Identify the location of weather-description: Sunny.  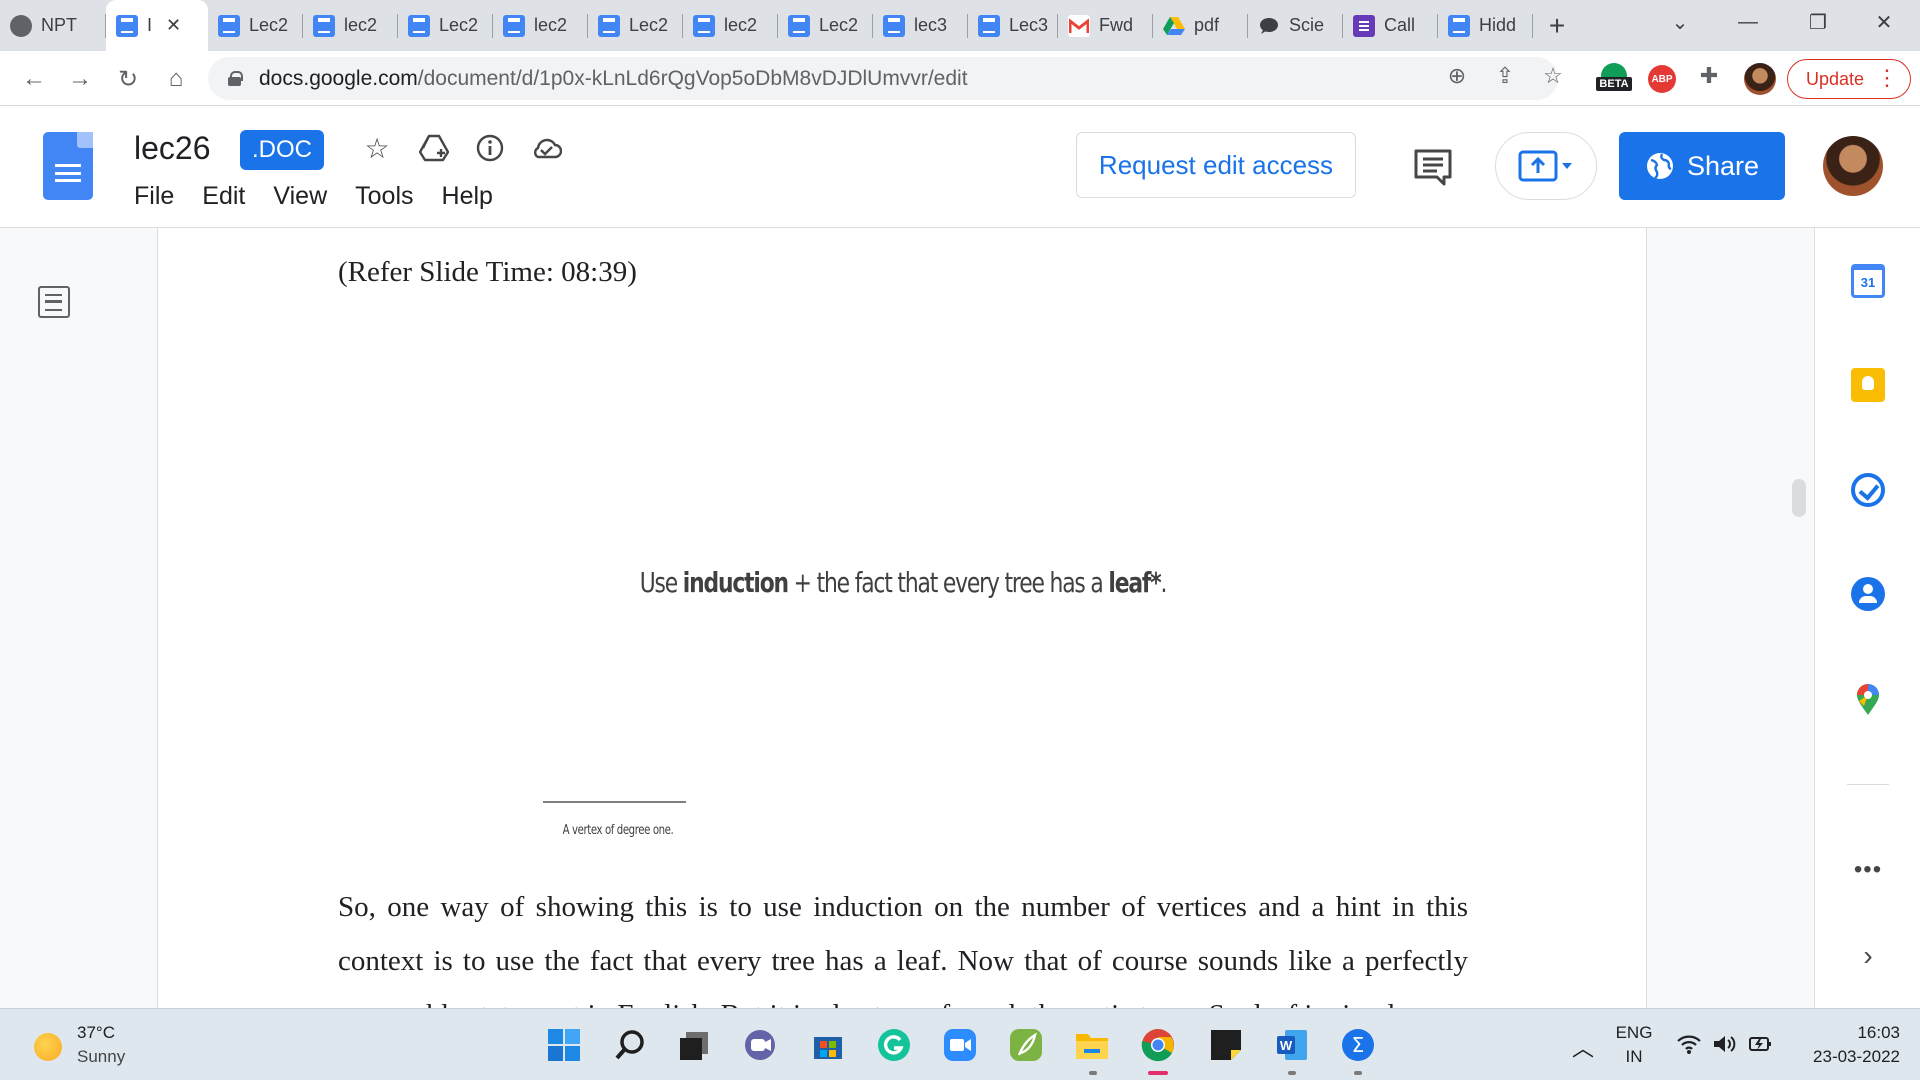
(101, 1057).